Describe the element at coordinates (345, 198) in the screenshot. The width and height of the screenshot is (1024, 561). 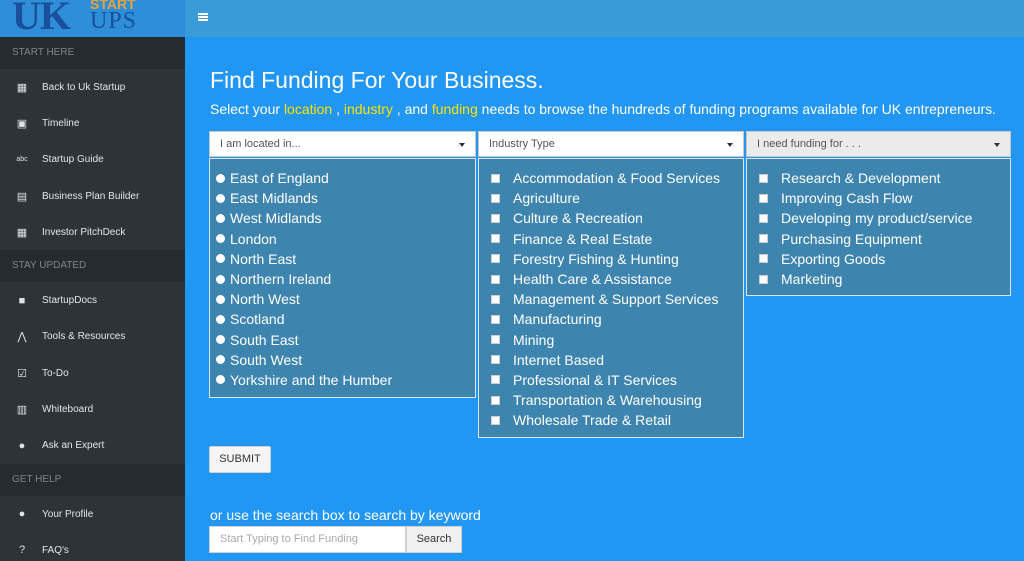
I see `location-option: East Midlands` at that location.